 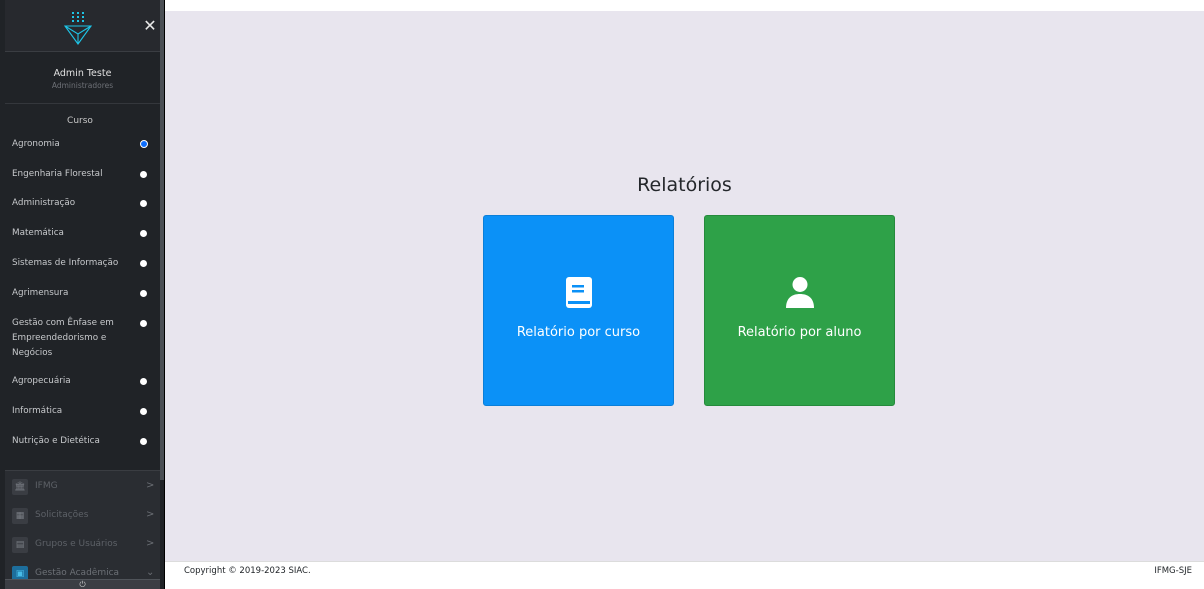 I want to click on top-bar, so click(x=684, y=5).